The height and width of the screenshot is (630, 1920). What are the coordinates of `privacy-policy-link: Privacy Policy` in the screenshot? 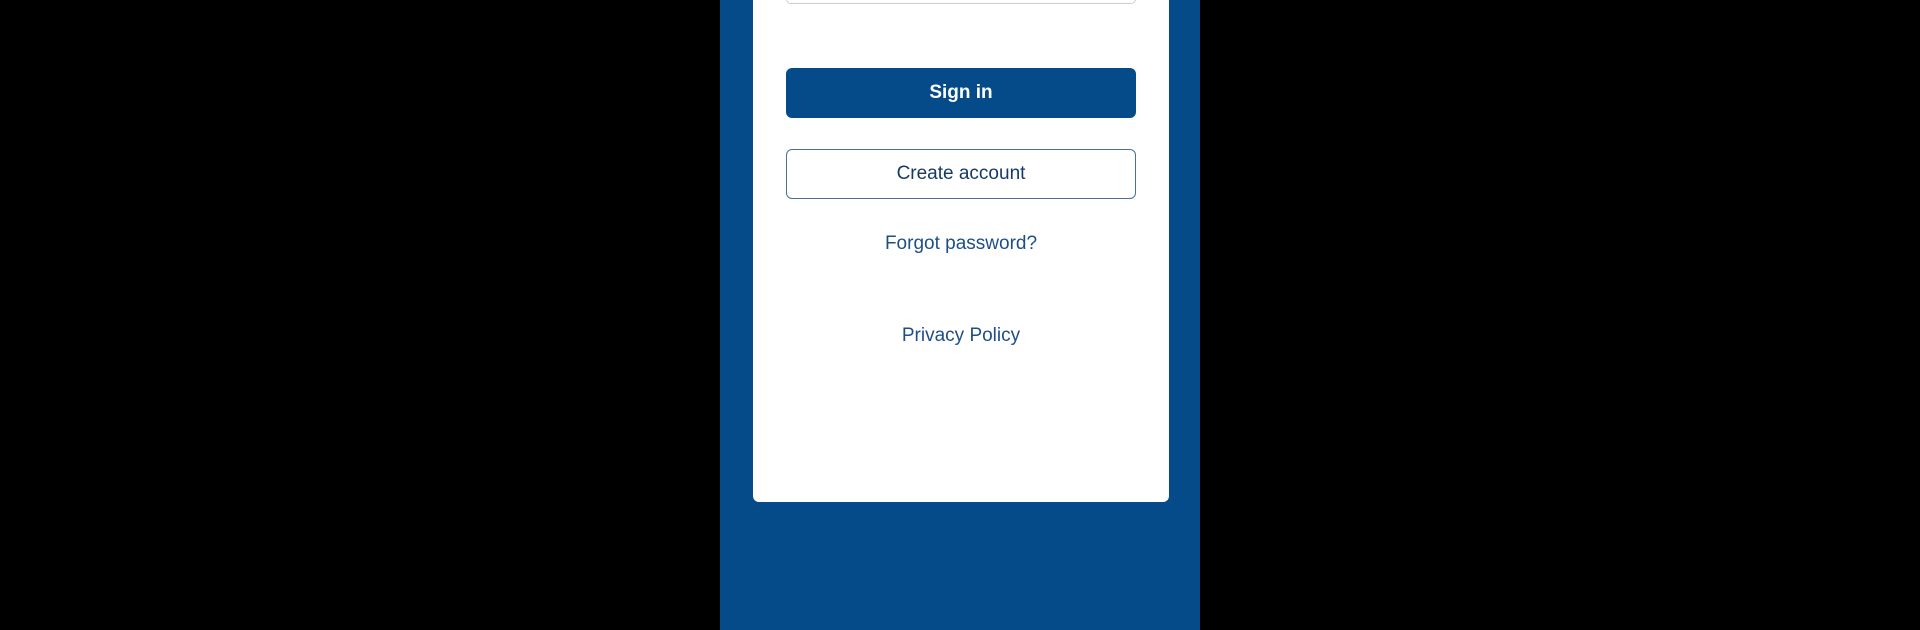 It's located at (961, 336).